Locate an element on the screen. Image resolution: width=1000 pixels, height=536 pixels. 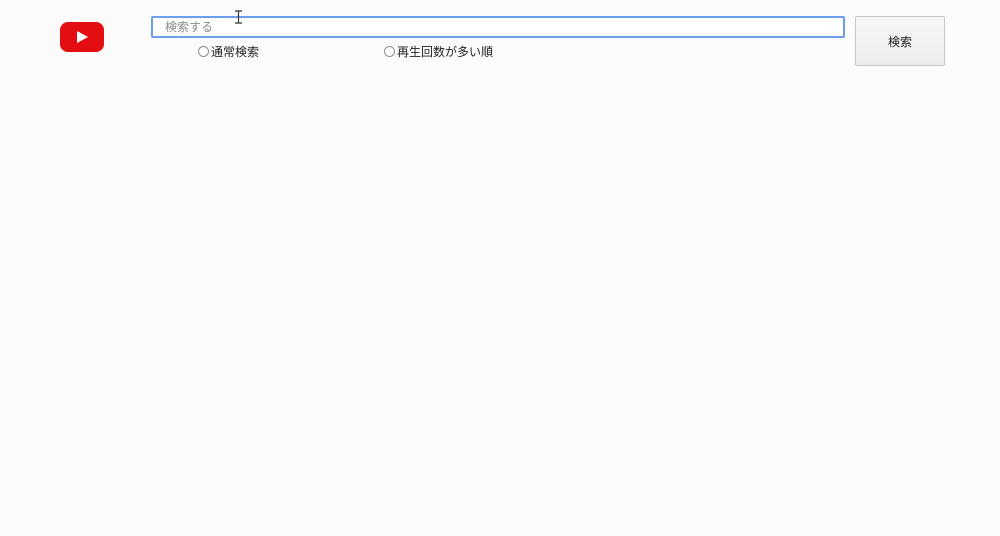
radio-normal-search: 通常検索 is located at coordinates (229, 51).